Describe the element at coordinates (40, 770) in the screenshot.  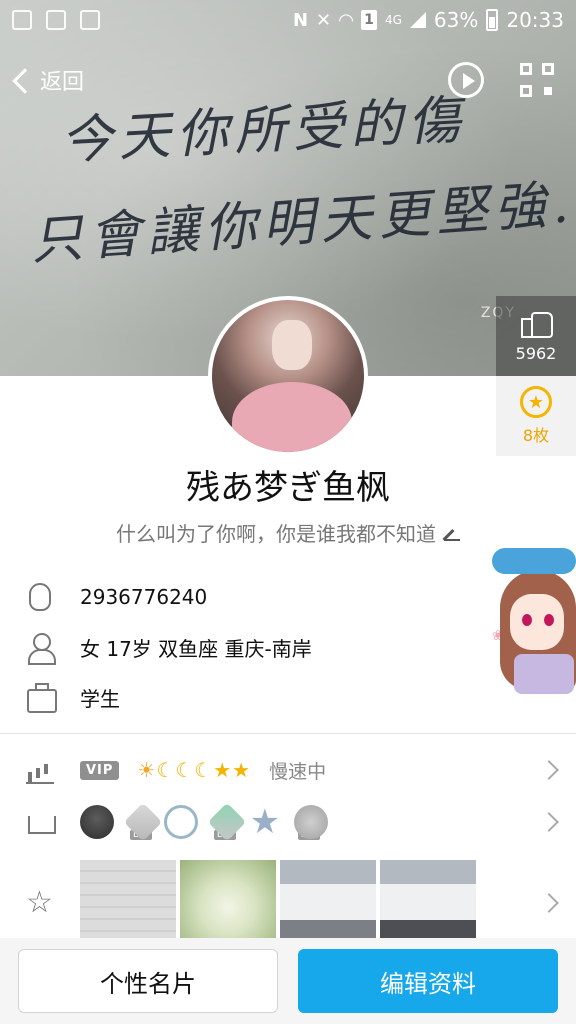
I see `level-chart-icon` at that location.